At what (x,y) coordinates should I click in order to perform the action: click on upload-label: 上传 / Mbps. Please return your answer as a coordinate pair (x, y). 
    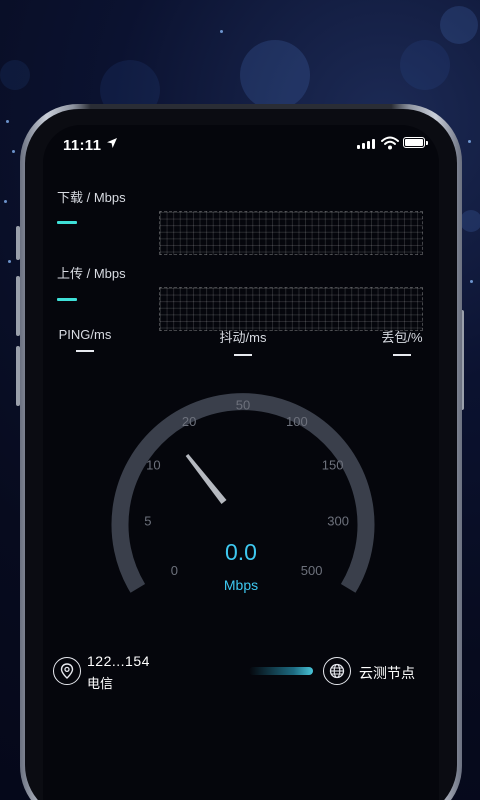
    Looking at the image, I should click on (91, 273).